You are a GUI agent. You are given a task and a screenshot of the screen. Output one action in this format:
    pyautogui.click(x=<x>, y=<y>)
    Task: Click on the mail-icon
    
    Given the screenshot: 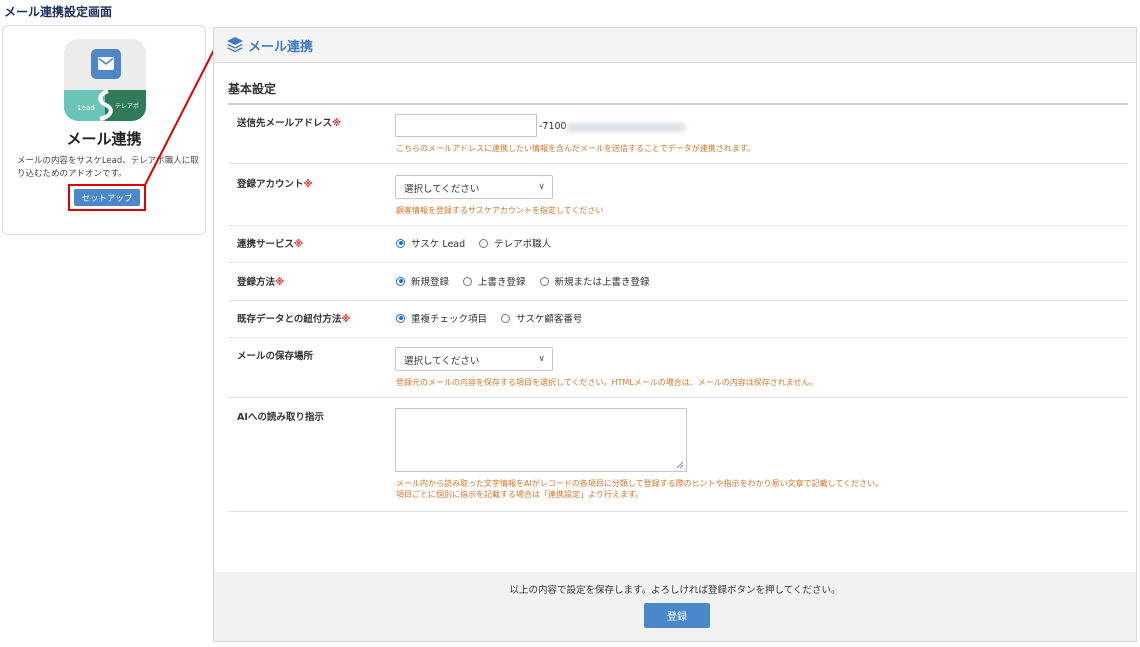 What is the action you would take?
    pyautogui.click(x=106, y=64)
    